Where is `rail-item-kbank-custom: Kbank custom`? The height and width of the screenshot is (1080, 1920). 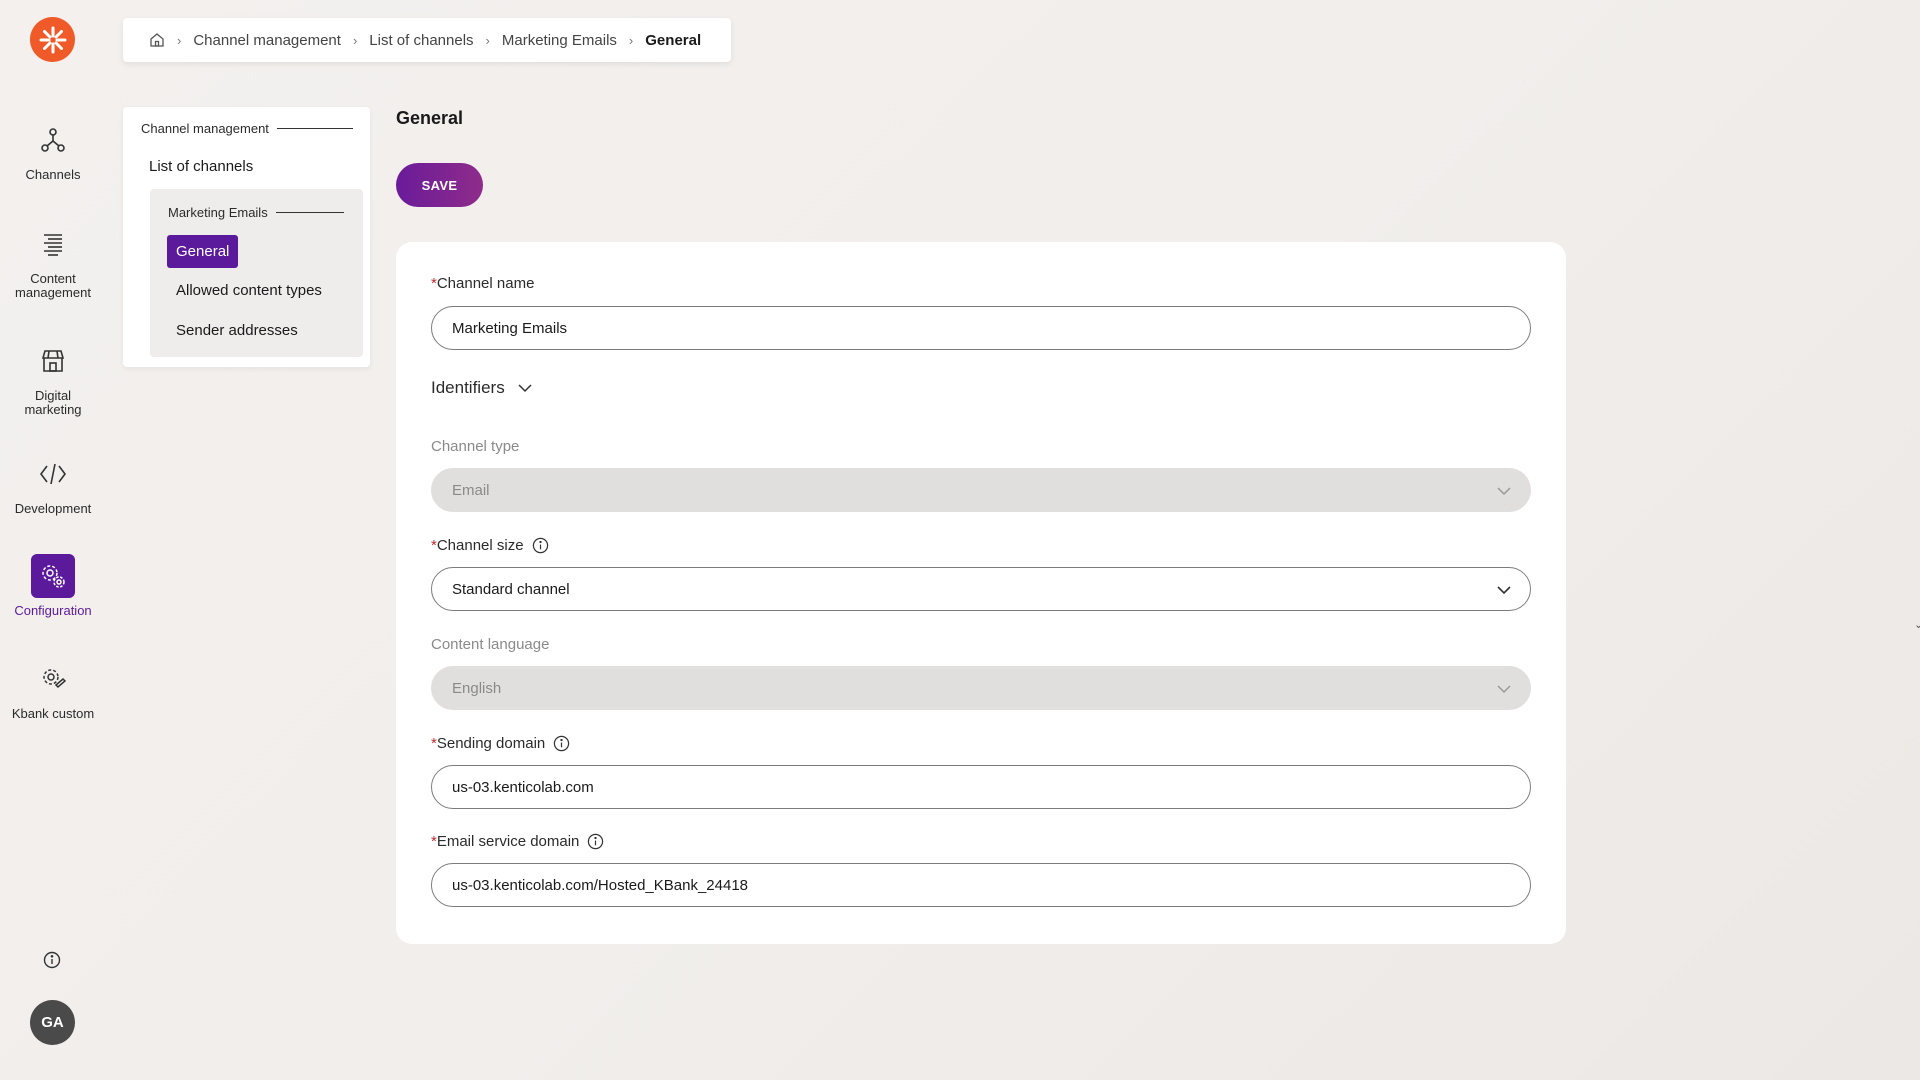
rail-item-kbank-custom: Kbank custom is located at coordinates (53, 689).